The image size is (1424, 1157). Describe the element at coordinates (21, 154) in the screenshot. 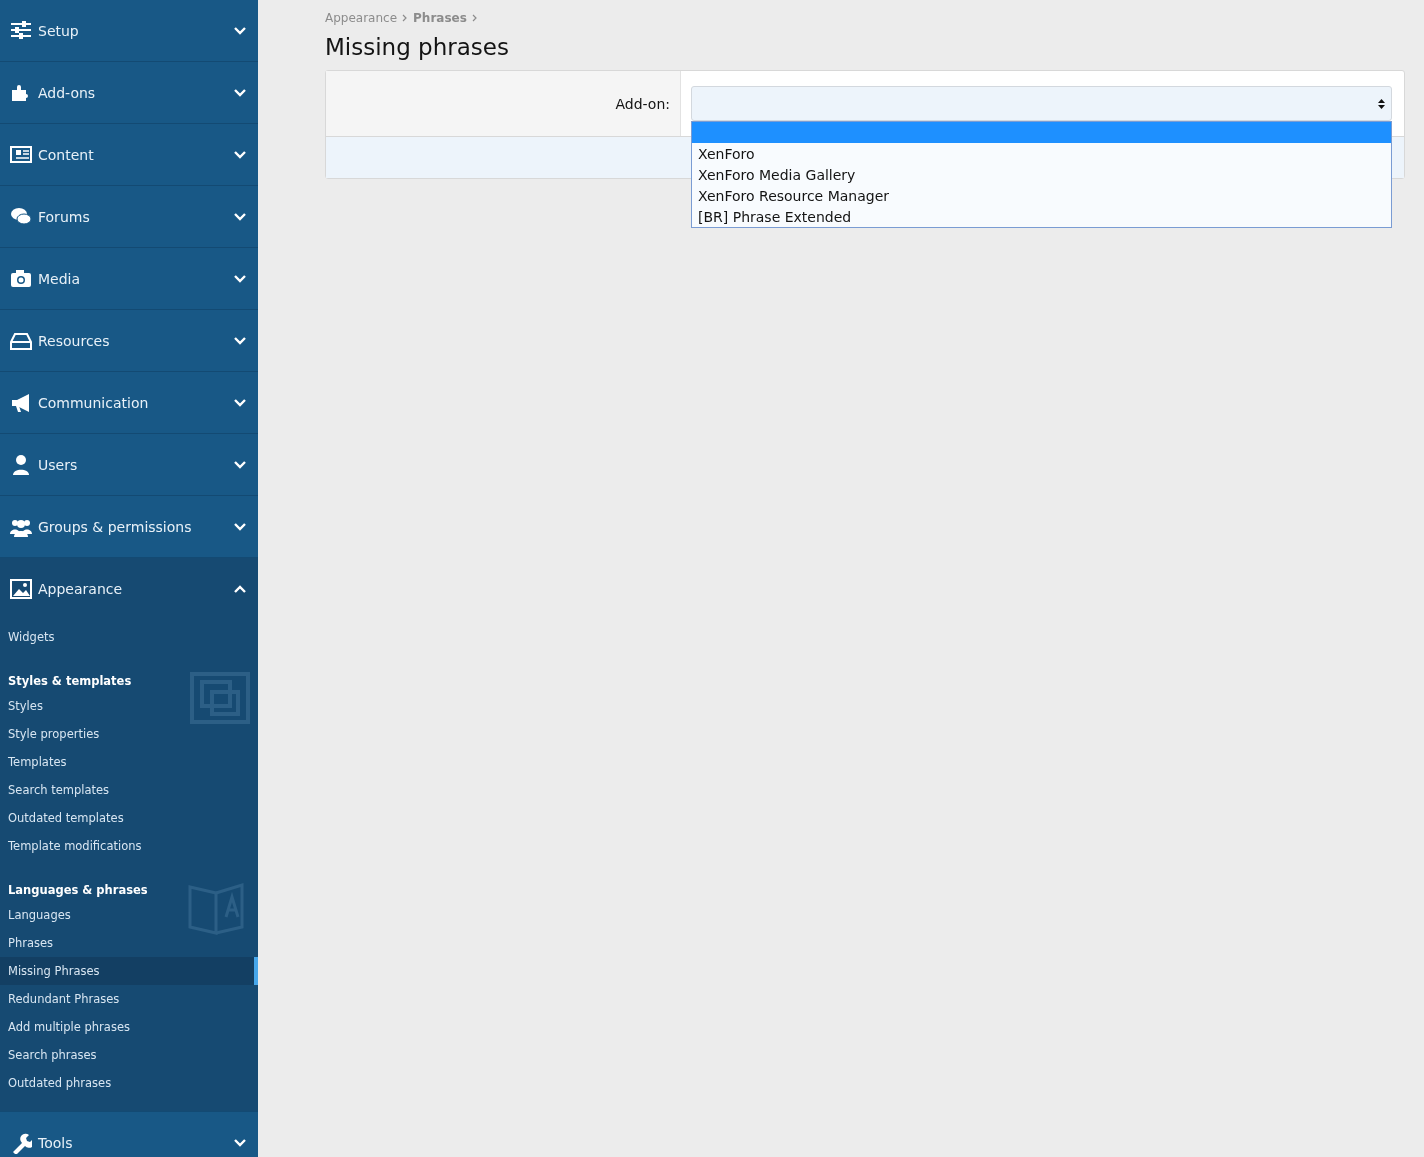

I see `newspaper-icon` at that location.